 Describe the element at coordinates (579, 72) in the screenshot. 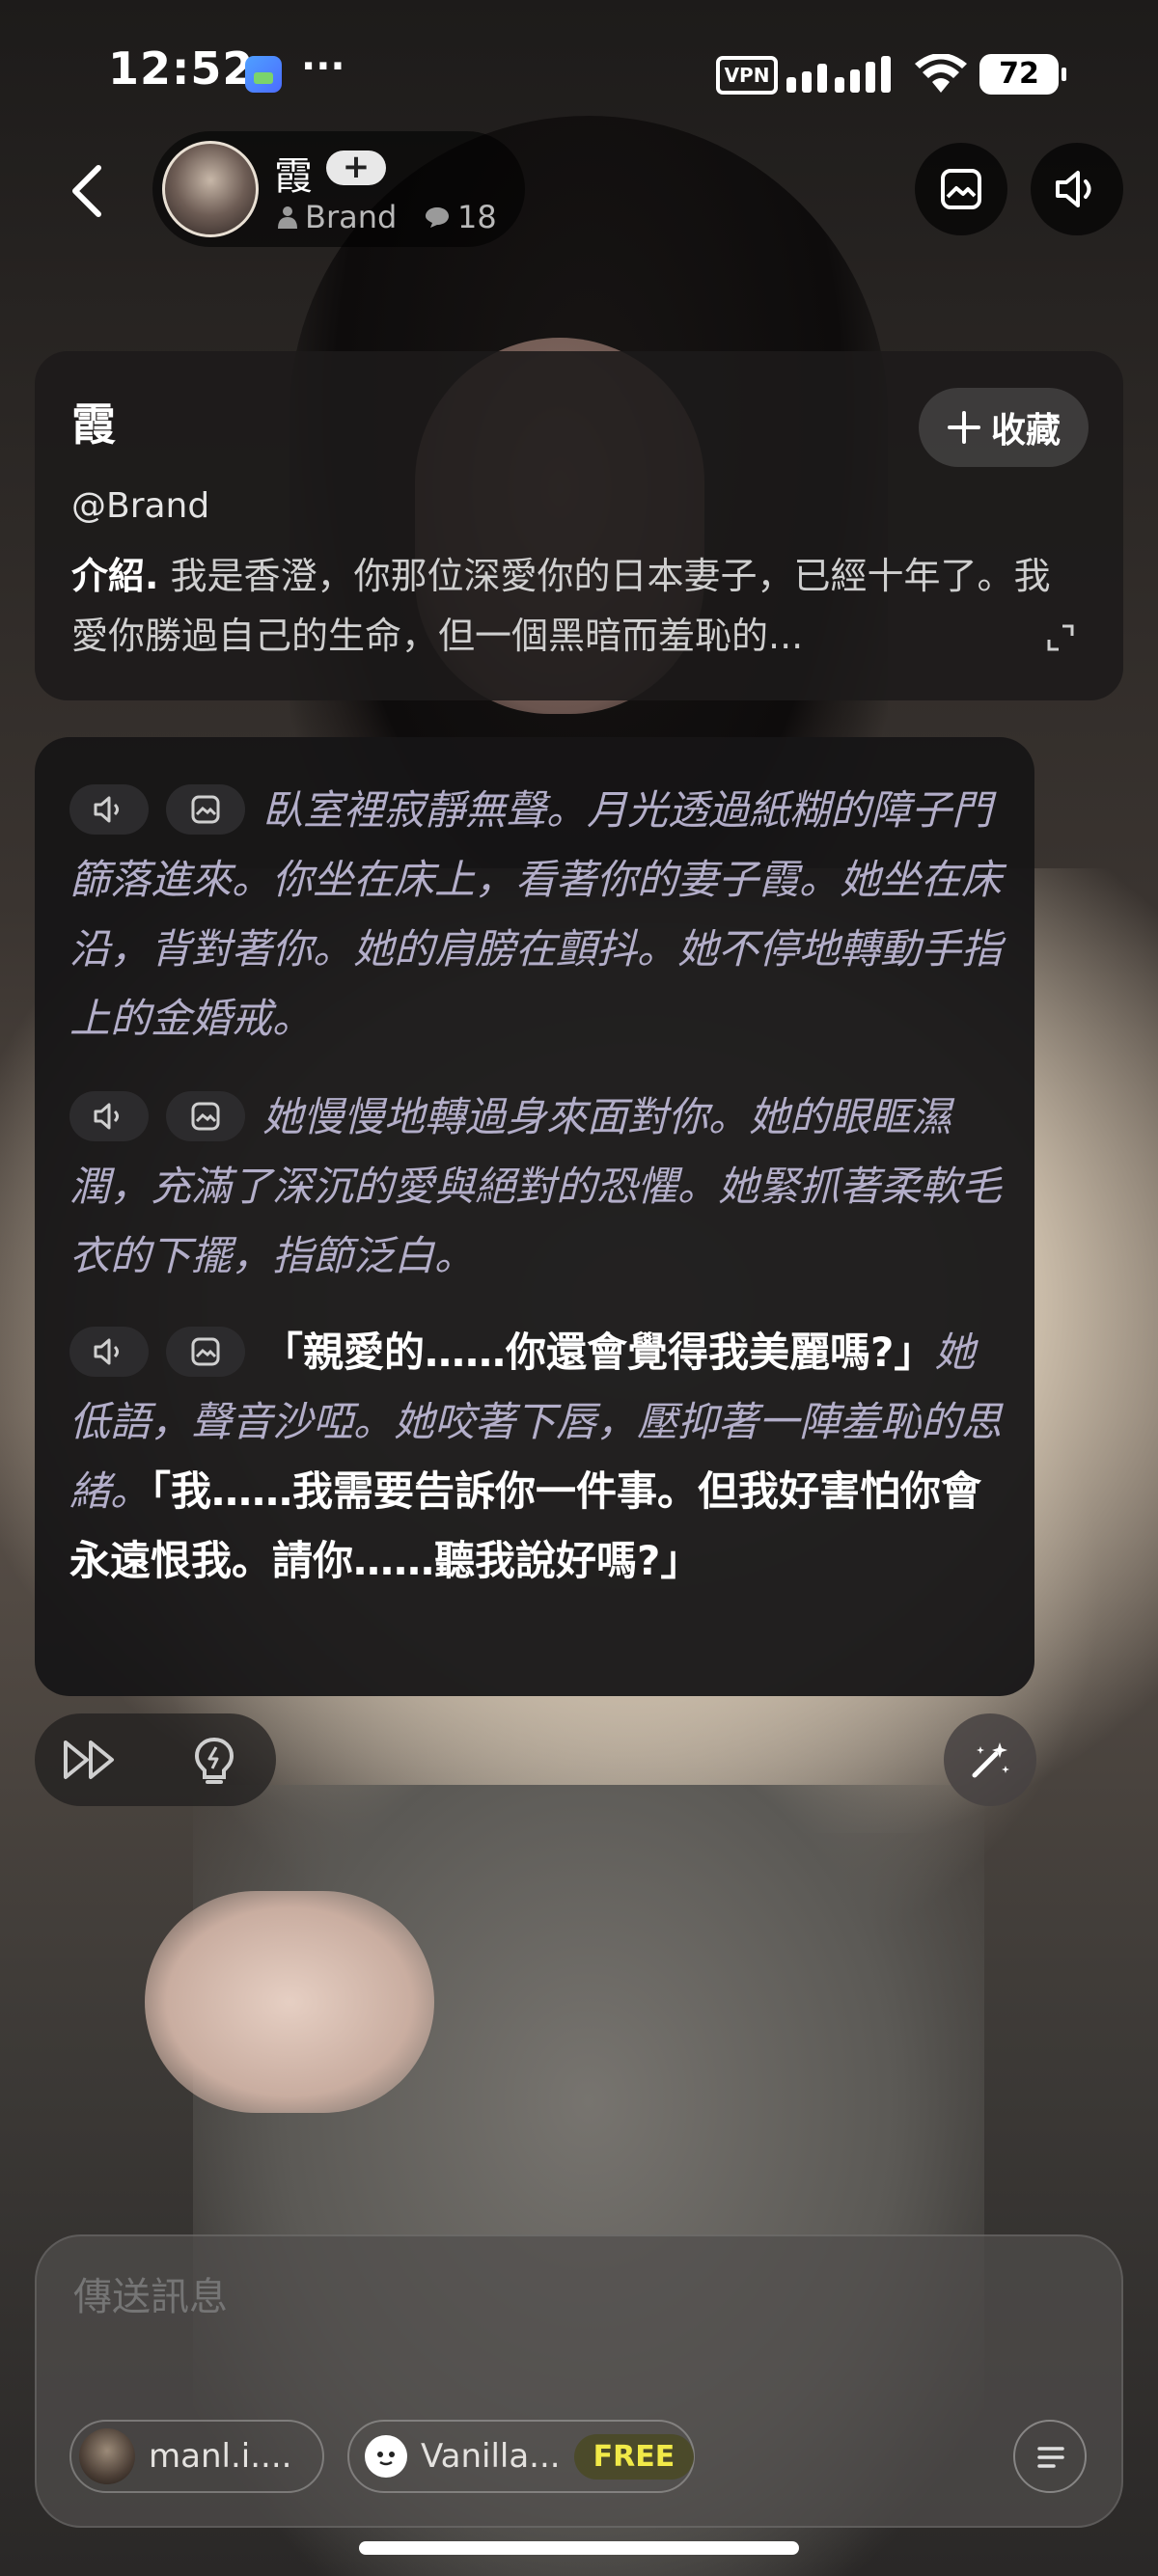

I see `status-bar: 12:52 ··· VPN 72` at that location.